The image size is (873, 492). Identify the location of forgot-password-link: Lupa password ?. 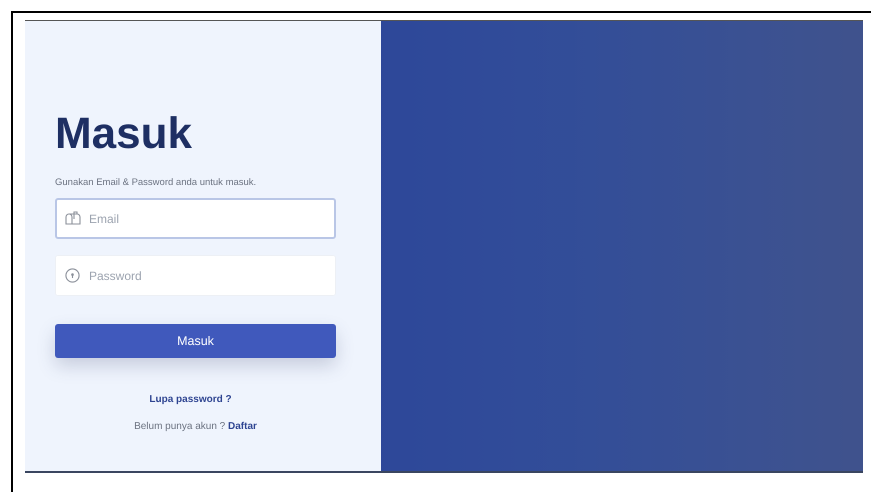
(190, 399).